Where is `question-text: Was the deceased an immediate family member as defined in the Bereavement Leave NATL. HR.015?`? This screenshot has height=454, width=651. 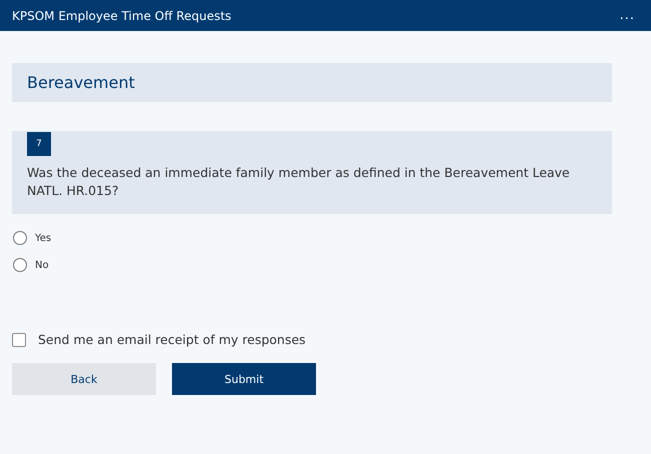 question-text: Was the deceased an immediate family member as defined in the Bereavement Leave NATL. HR.015? is located at coordinates (299, 182).